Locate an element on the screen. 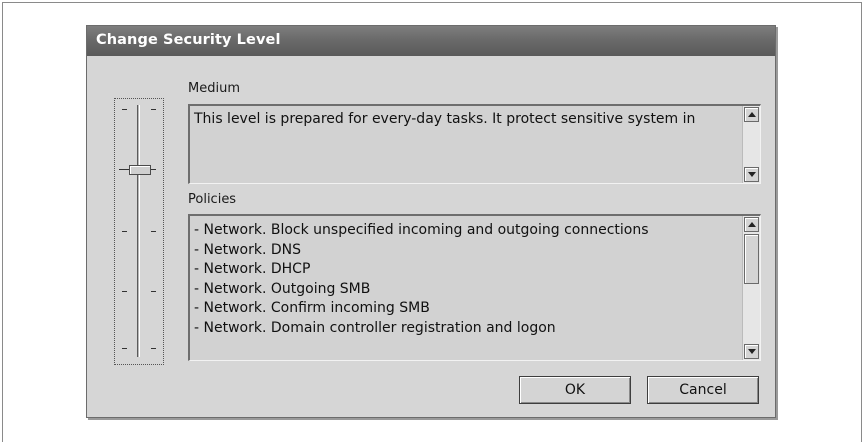  slider-thumb-marker is located at coordinates (124, 169).